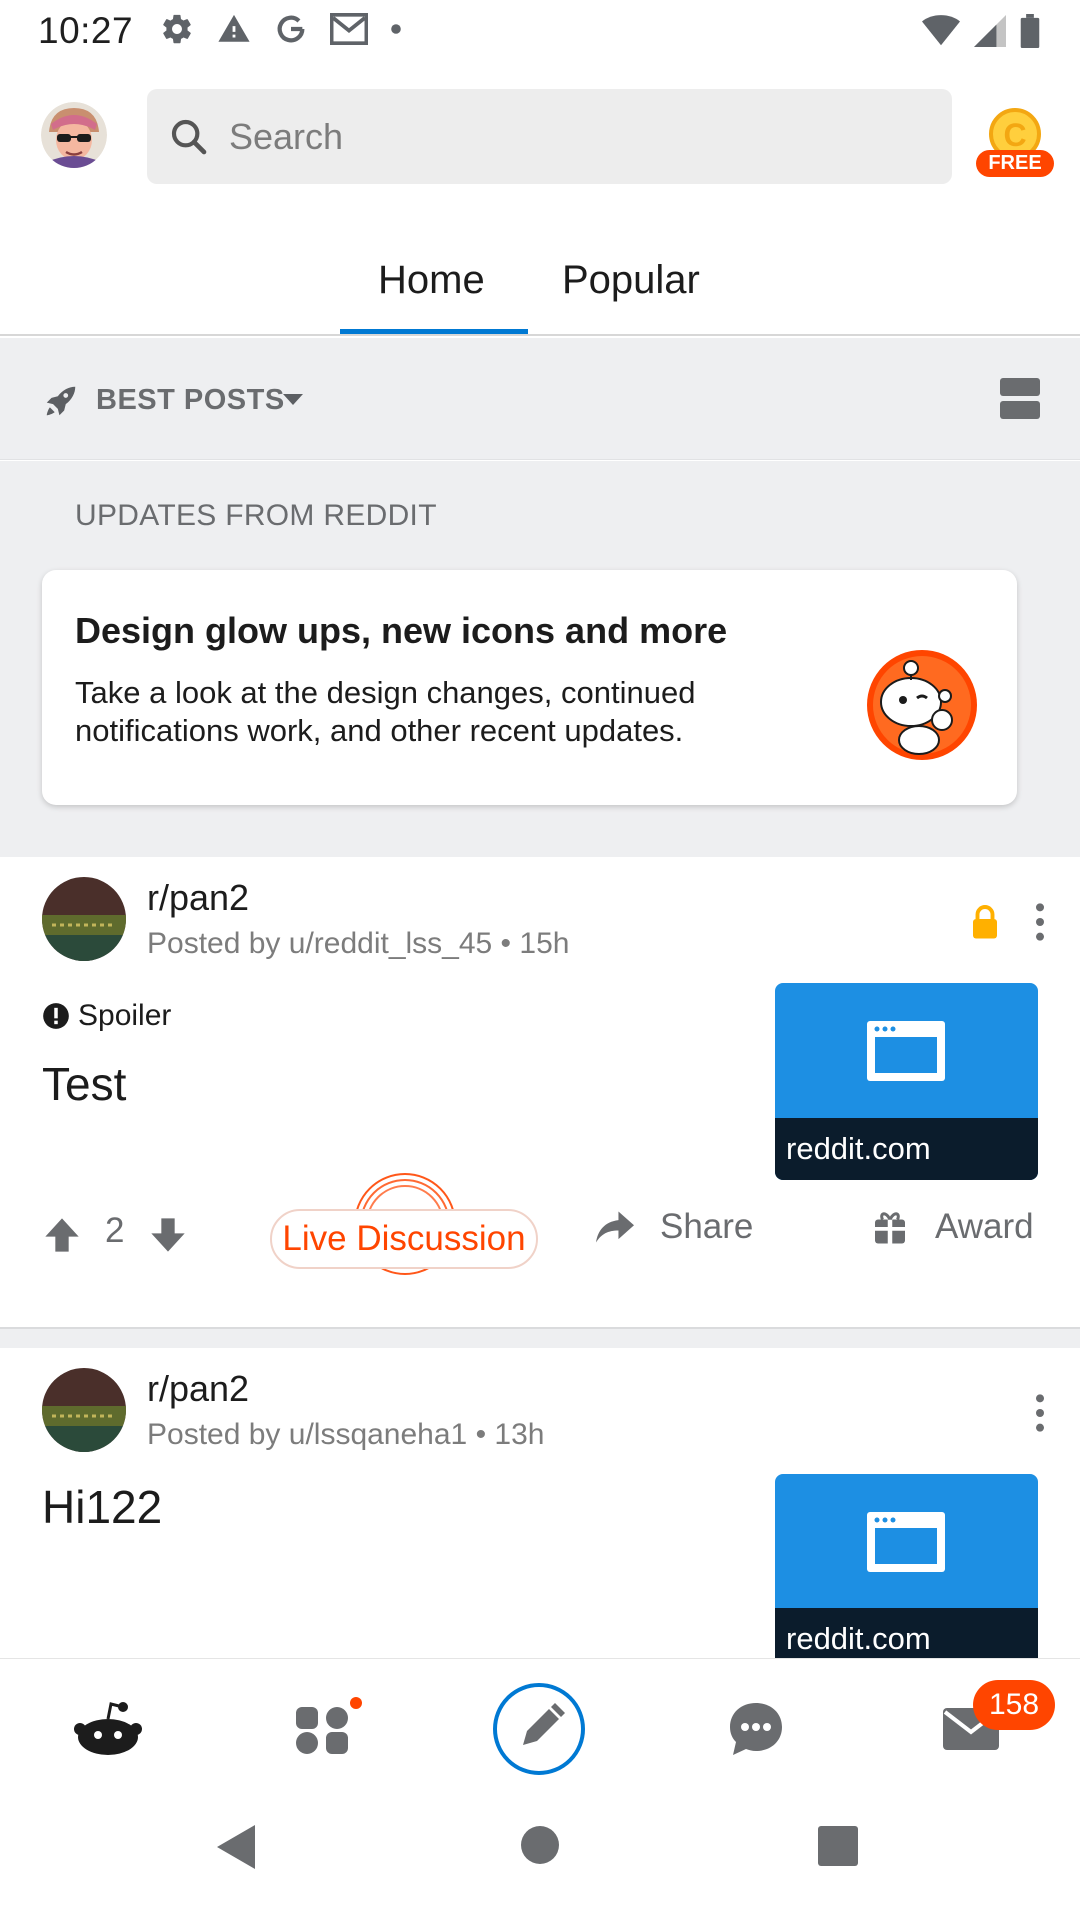 The width and height of the screenshot is (1080, 1920). I want to click on nav-home, so click(108, 1729).